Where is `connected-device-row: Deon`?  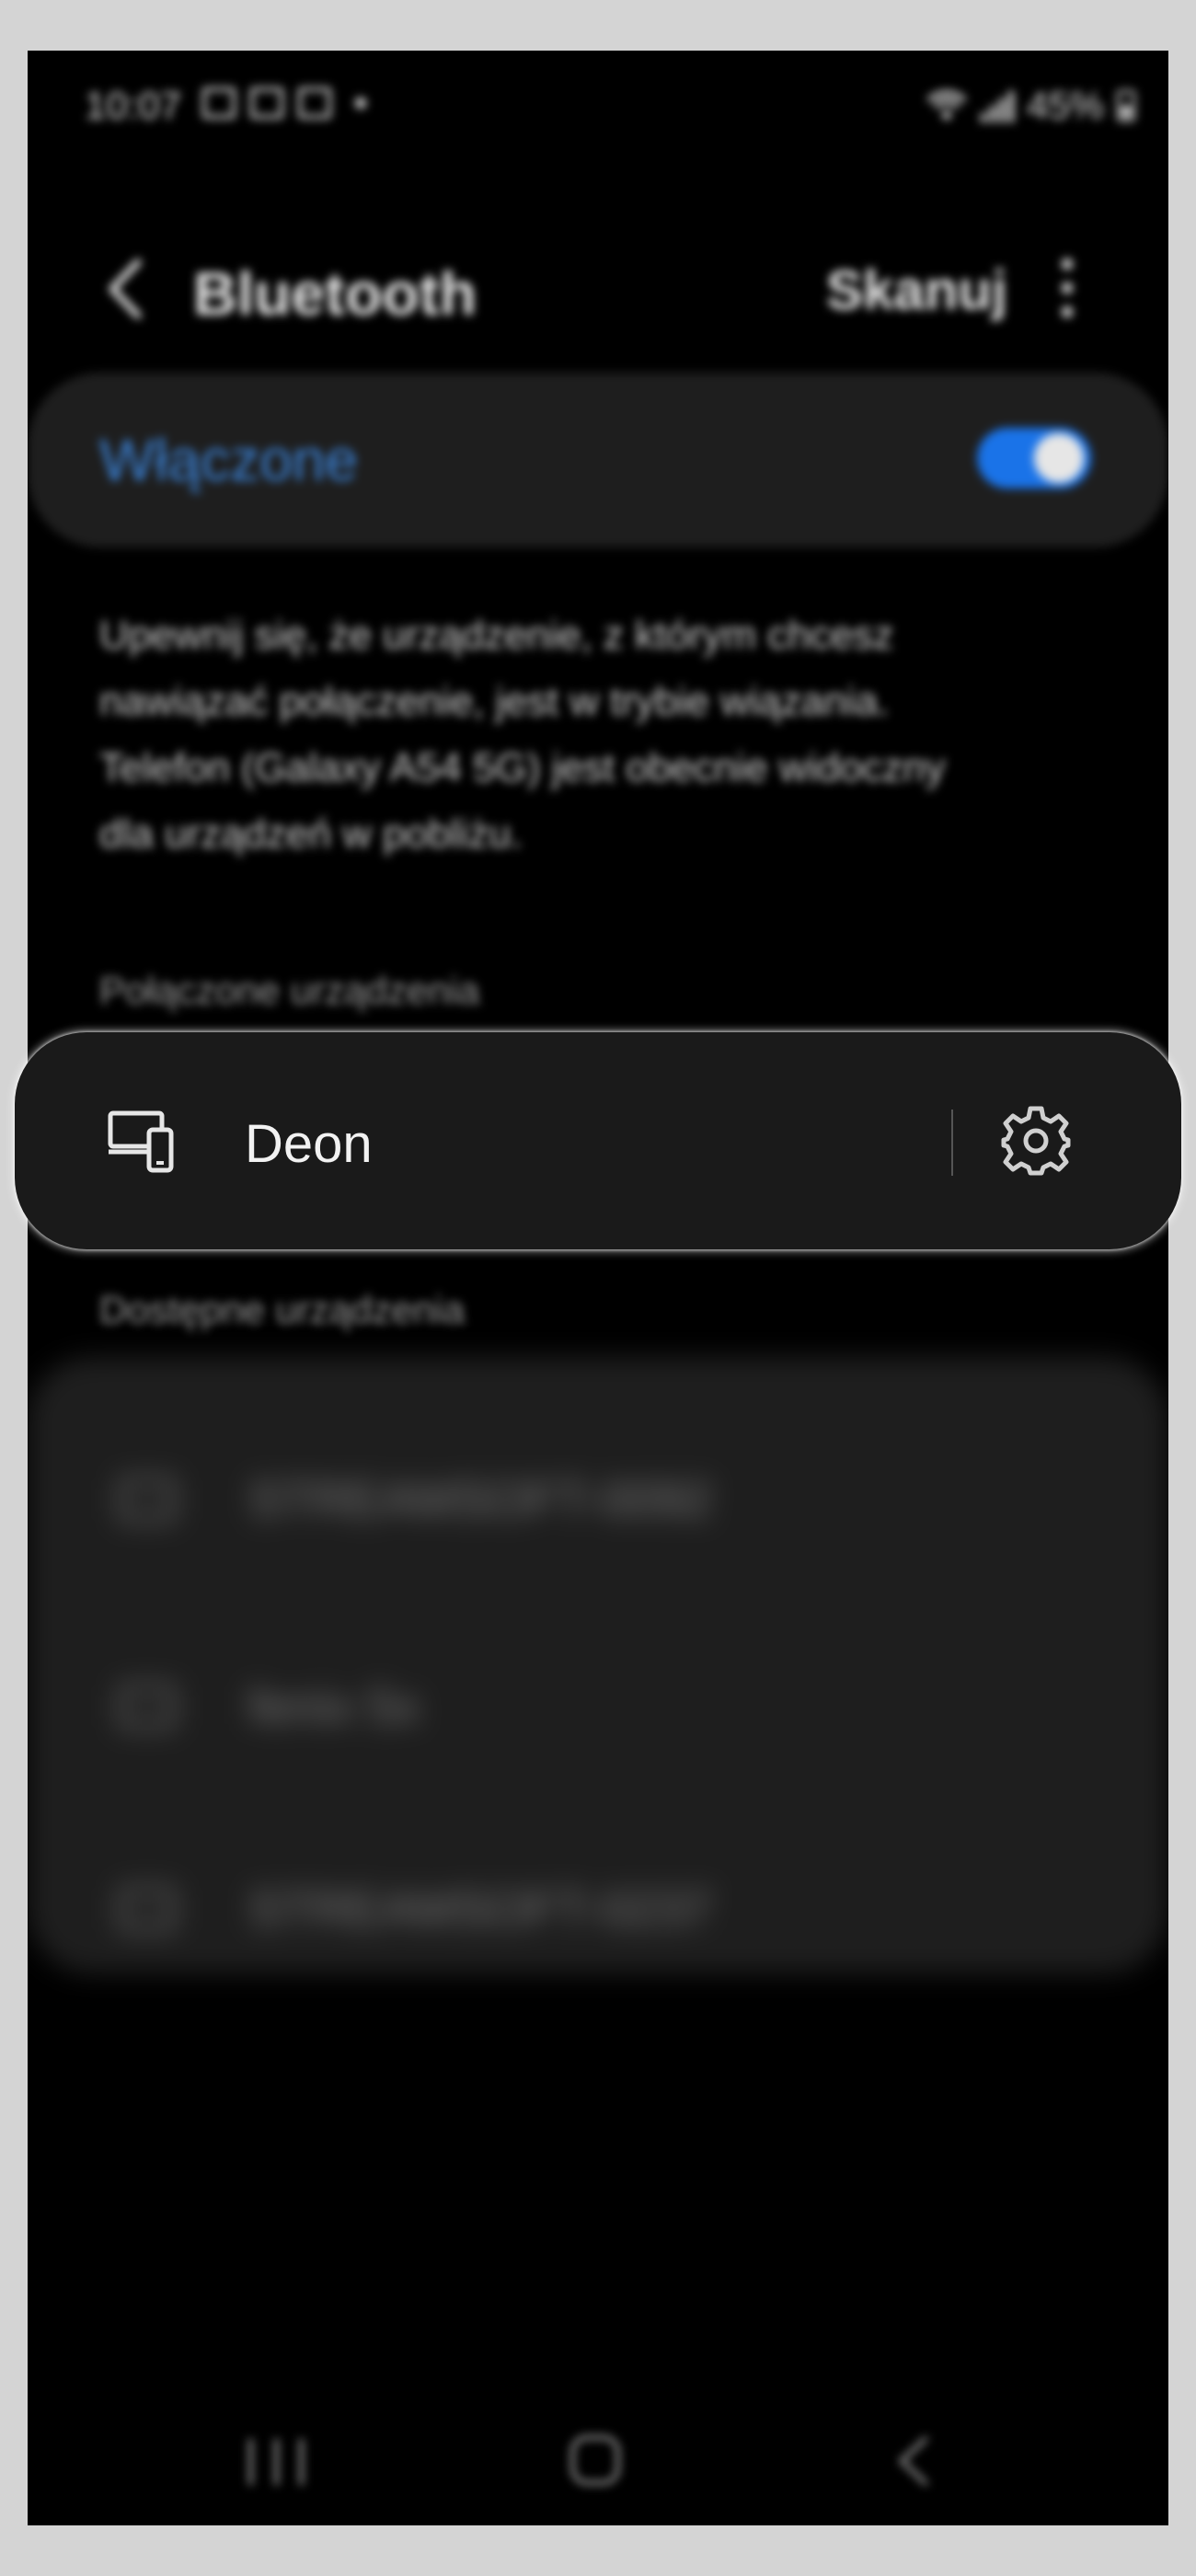
connected-device-row: Deon is located at coordinates (598, 1140).